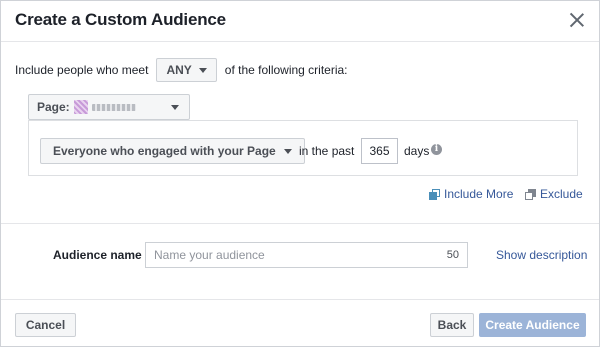  Describe the element at coordinates (164, 151) in the screenshot. I see `engagement-type-label: Everyone who engaged with your Page` at that location.